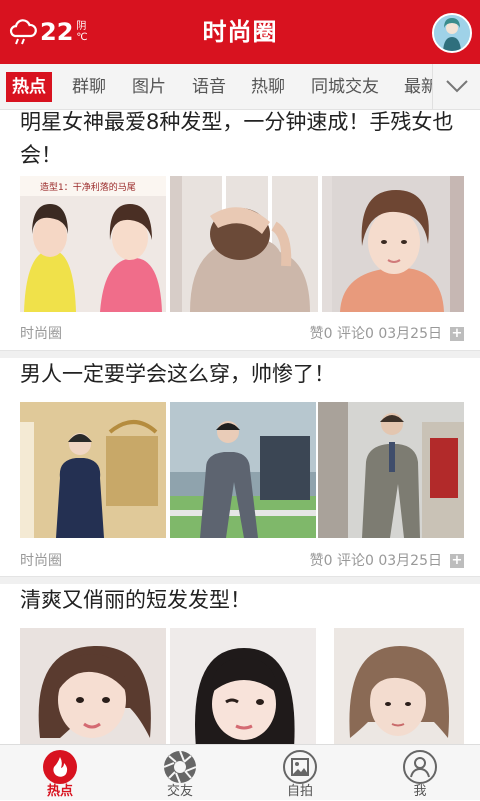 This screenshot has width=480, height=801. I want to click on photo-girls-ponytail: 造型1：干净利落的马尾, so click(93, 244).